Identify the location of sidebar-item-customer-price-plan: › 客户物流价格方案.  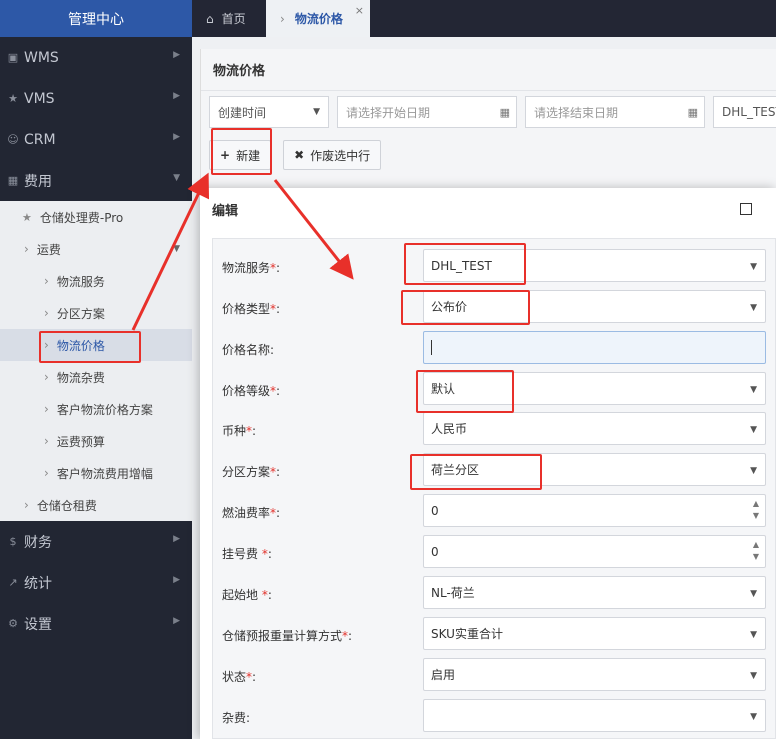
(96, 409).